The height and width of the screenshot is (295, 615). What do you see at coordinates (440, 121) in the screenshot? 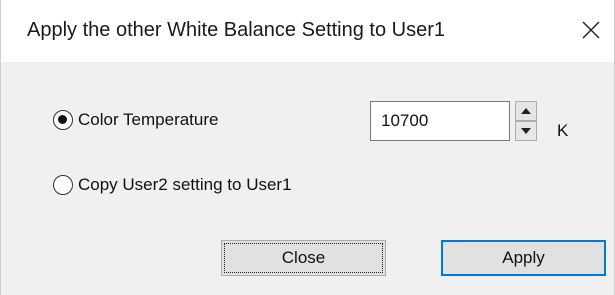
I see `temperature-input` at bounding box center [440, 121].